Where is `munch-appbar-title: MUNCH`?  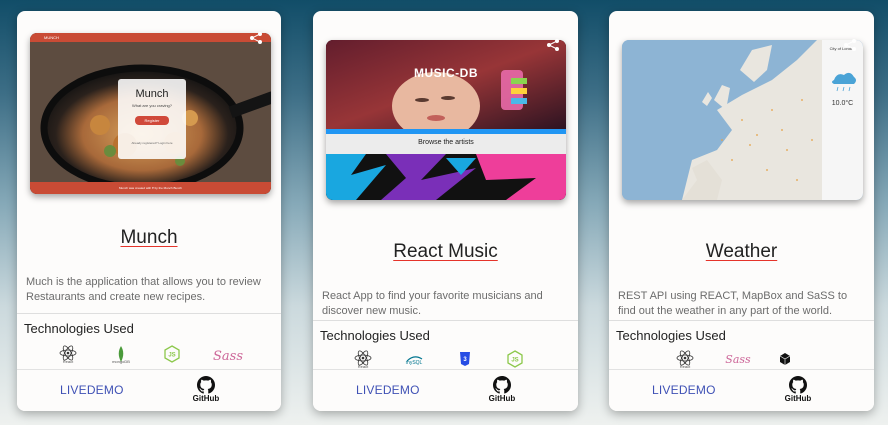 munch-appbar-title: MUNCH is located at coordinates (51, 37).